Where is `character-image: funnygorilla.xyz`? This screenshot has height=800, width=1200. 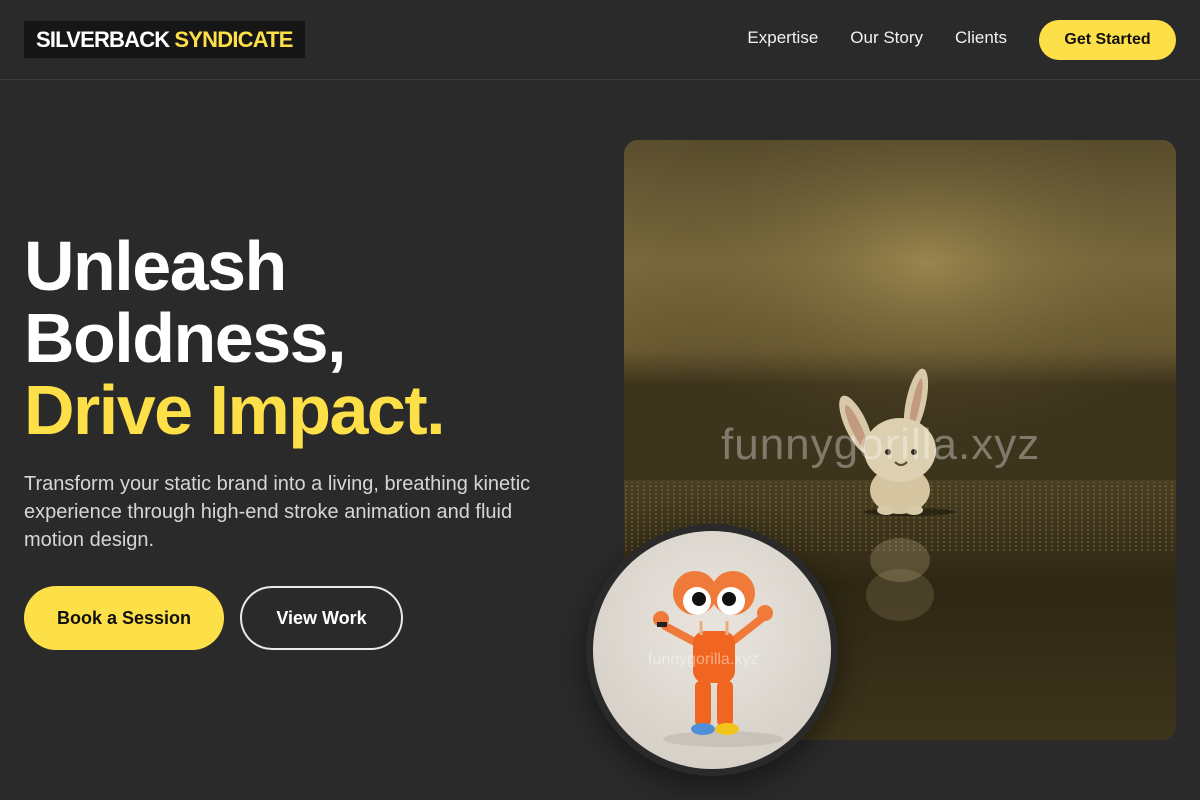 character-image: funnygorilla.xyz is located at coordinates (712, 650).